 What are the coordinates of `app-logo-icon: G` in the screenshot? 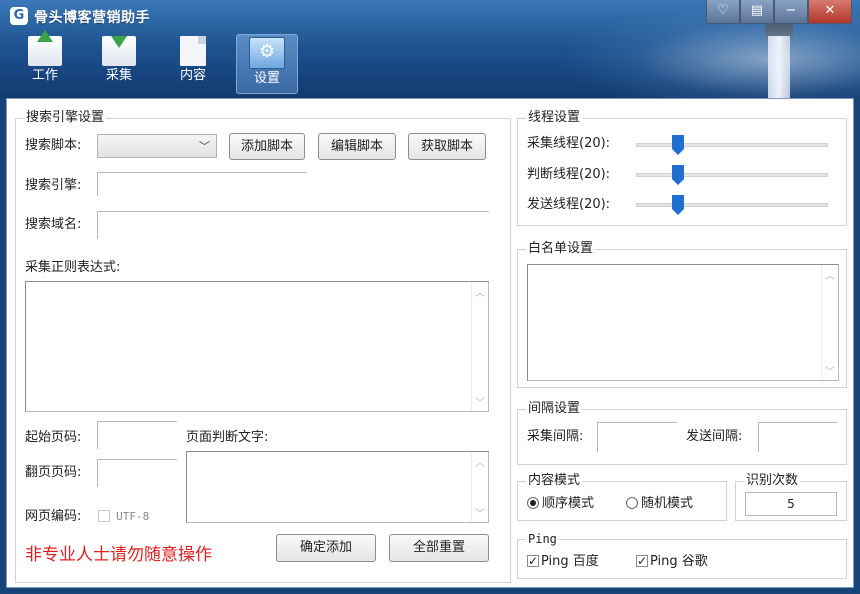 It's located at (19, 16).